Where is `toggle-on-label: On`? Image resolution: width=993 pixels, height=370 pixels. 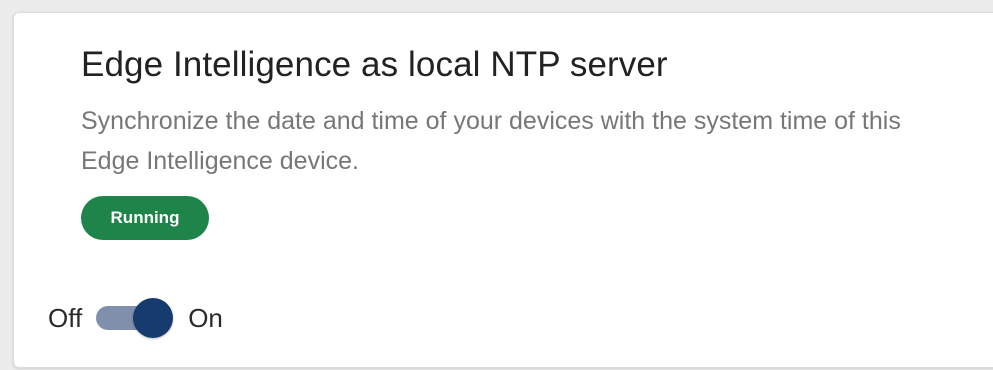
toggle-on-label: On is located at coordinates (205, 318).